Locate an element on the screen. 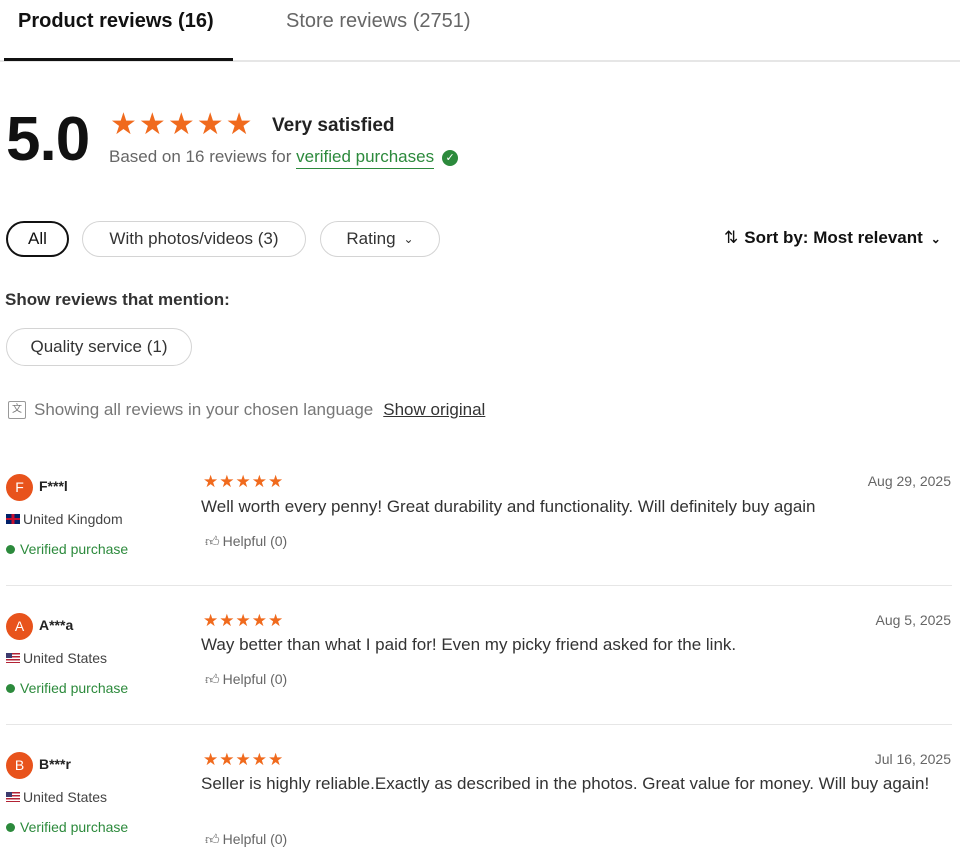 The image size is (960, 867). sort-dropdown: ⇅ Sort by: Most relevant ⌄ is located at coordinates (832, 238).